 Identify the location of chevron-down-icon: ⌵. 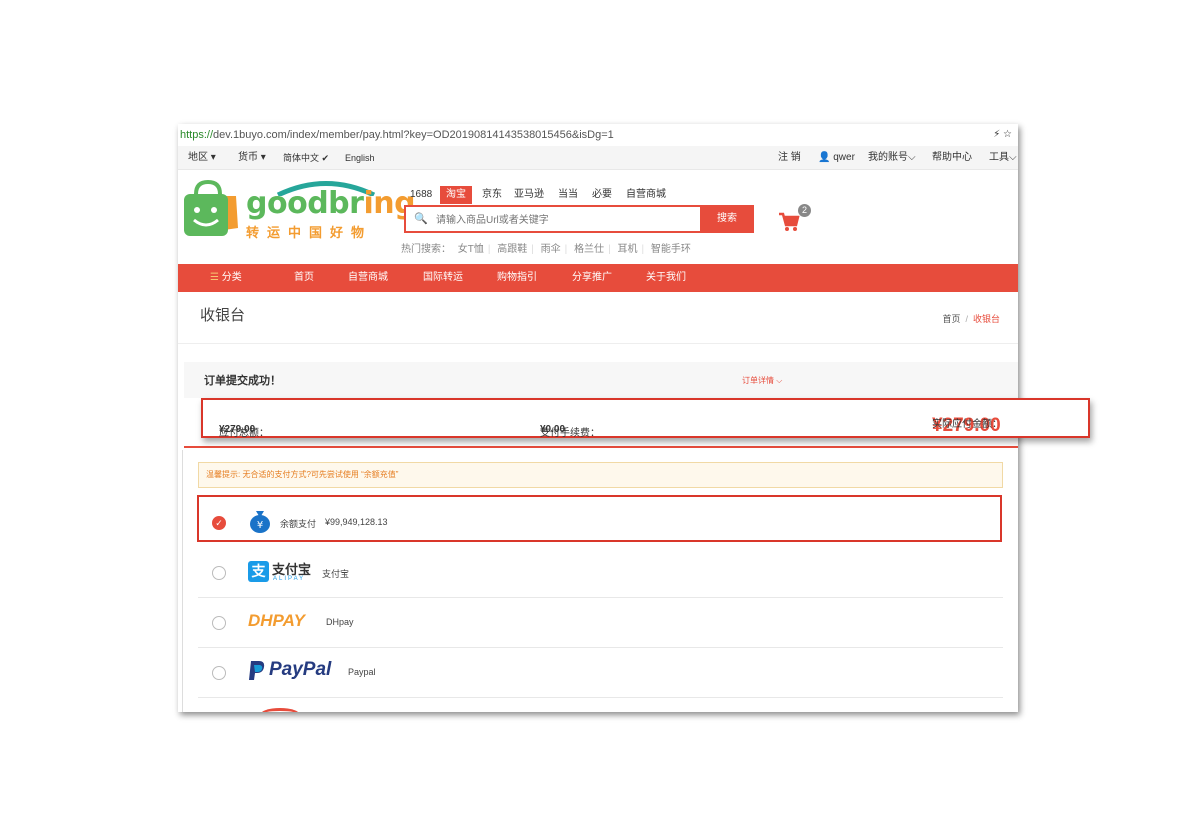
(779, 380).